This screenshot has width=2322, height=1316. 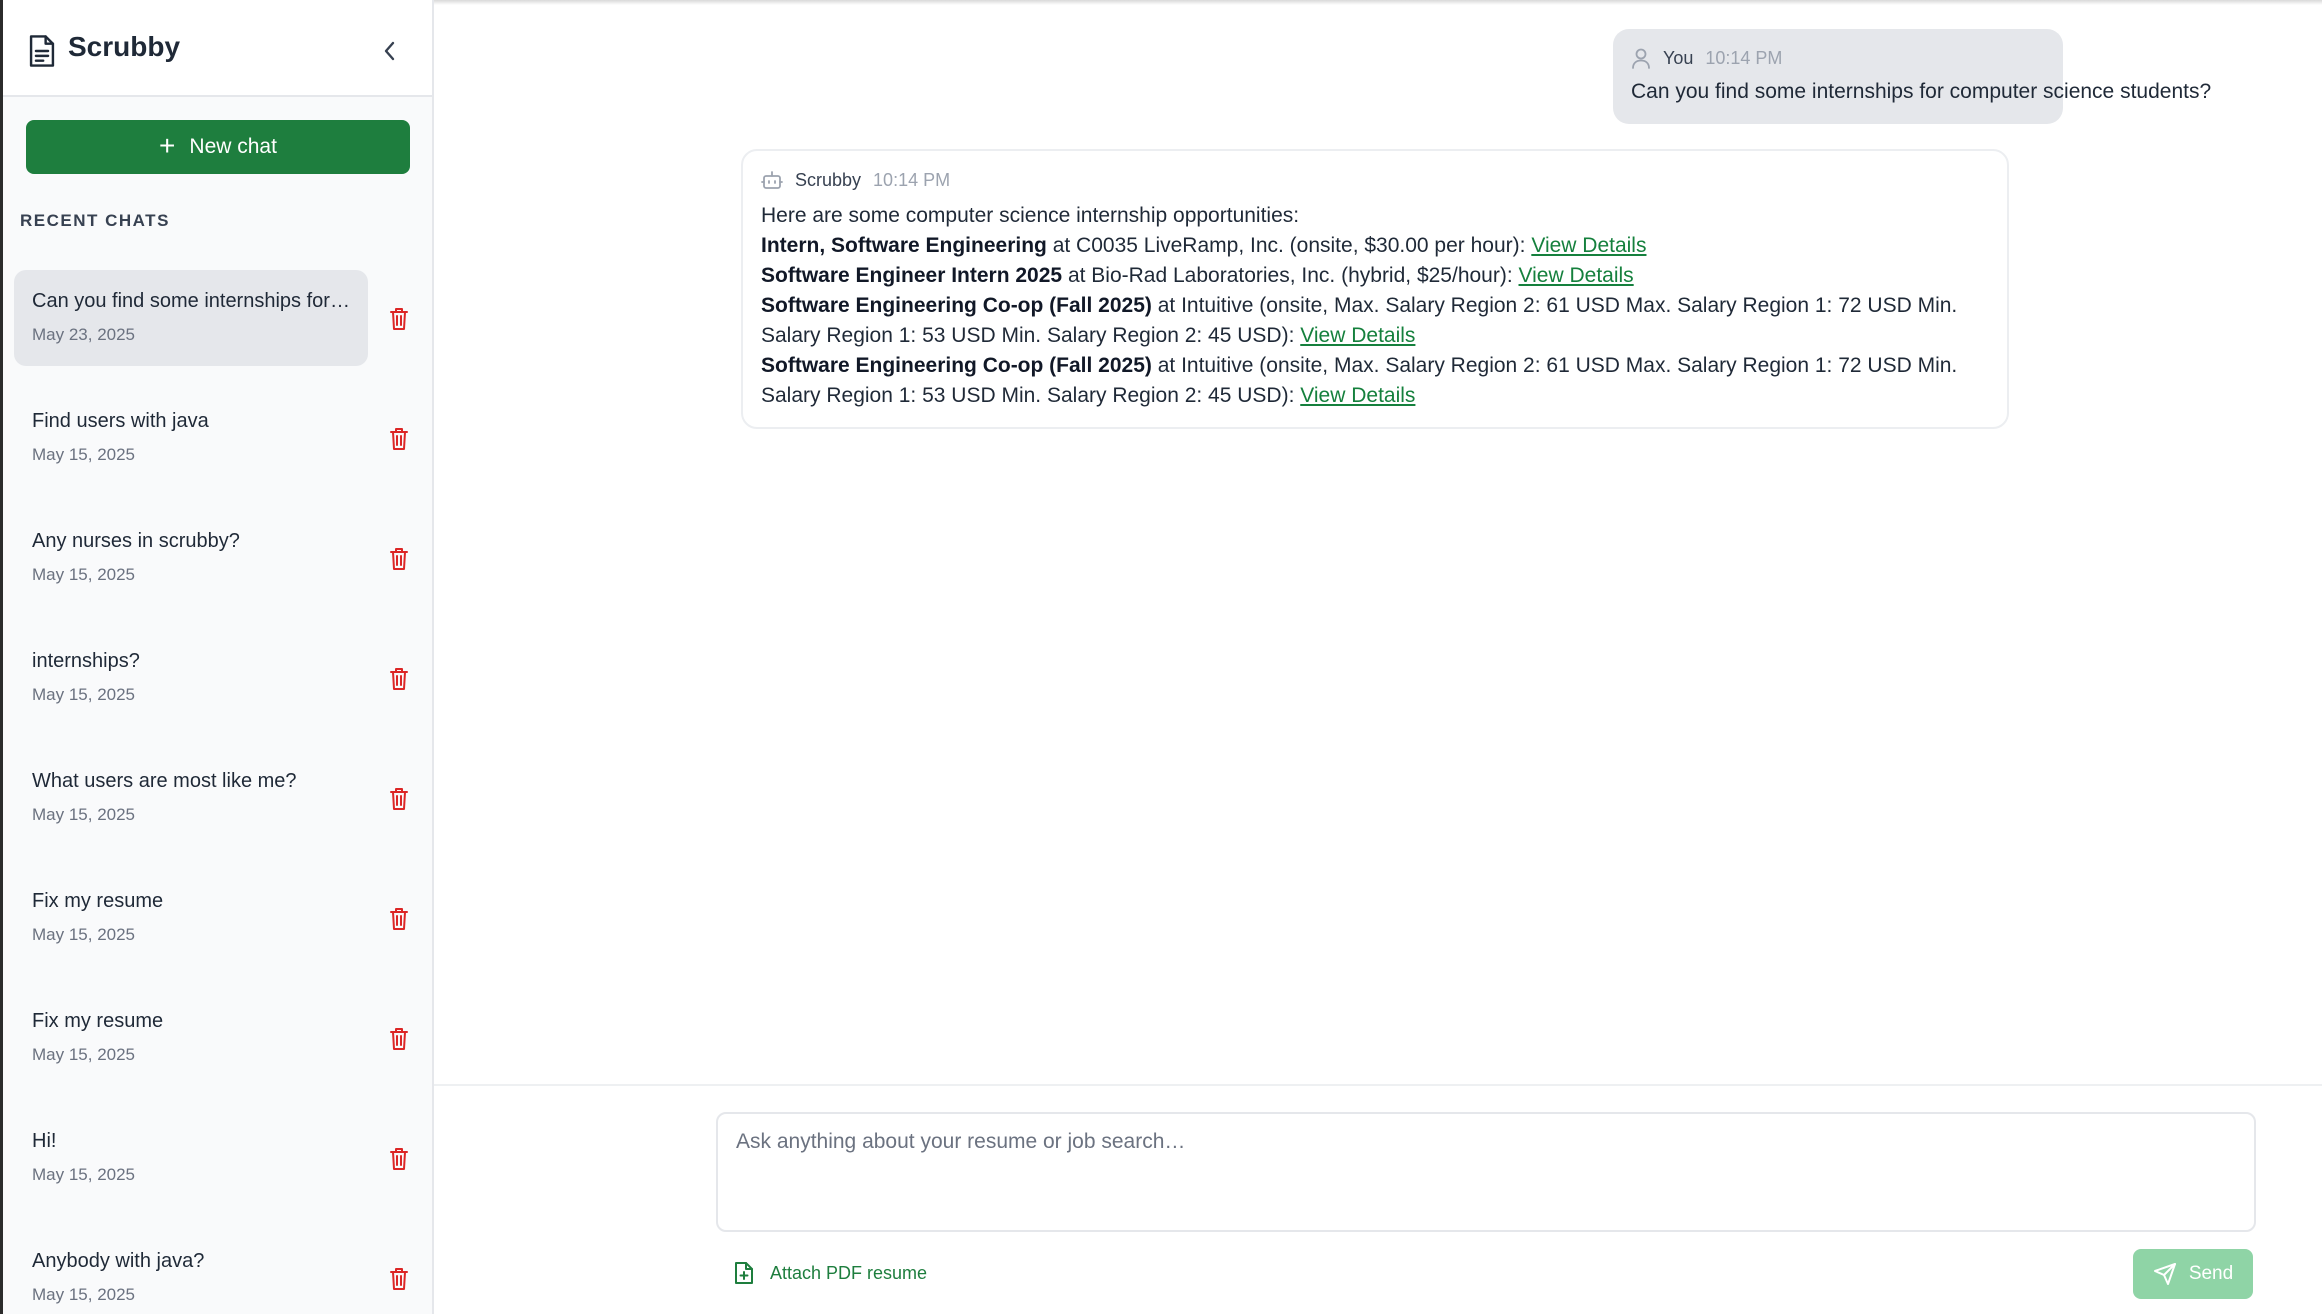 What do you see at coordinates (191, 1158) in the screenshot?
I see `chat-item-card: Hi! May 15, 2025` at bounding box center [191, 1158].